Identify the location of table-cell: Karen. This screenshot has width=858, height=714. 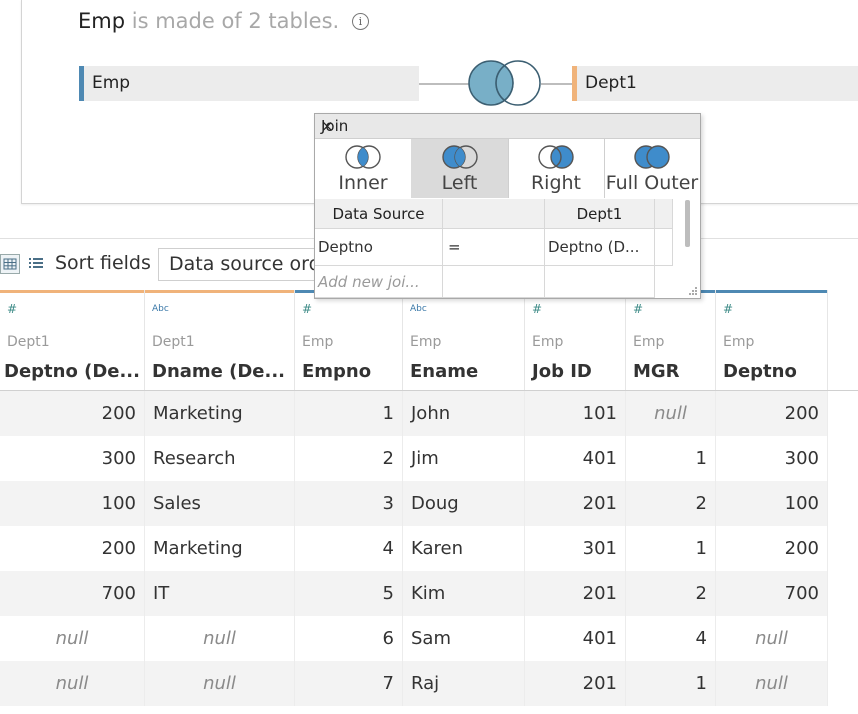
(464, 548).